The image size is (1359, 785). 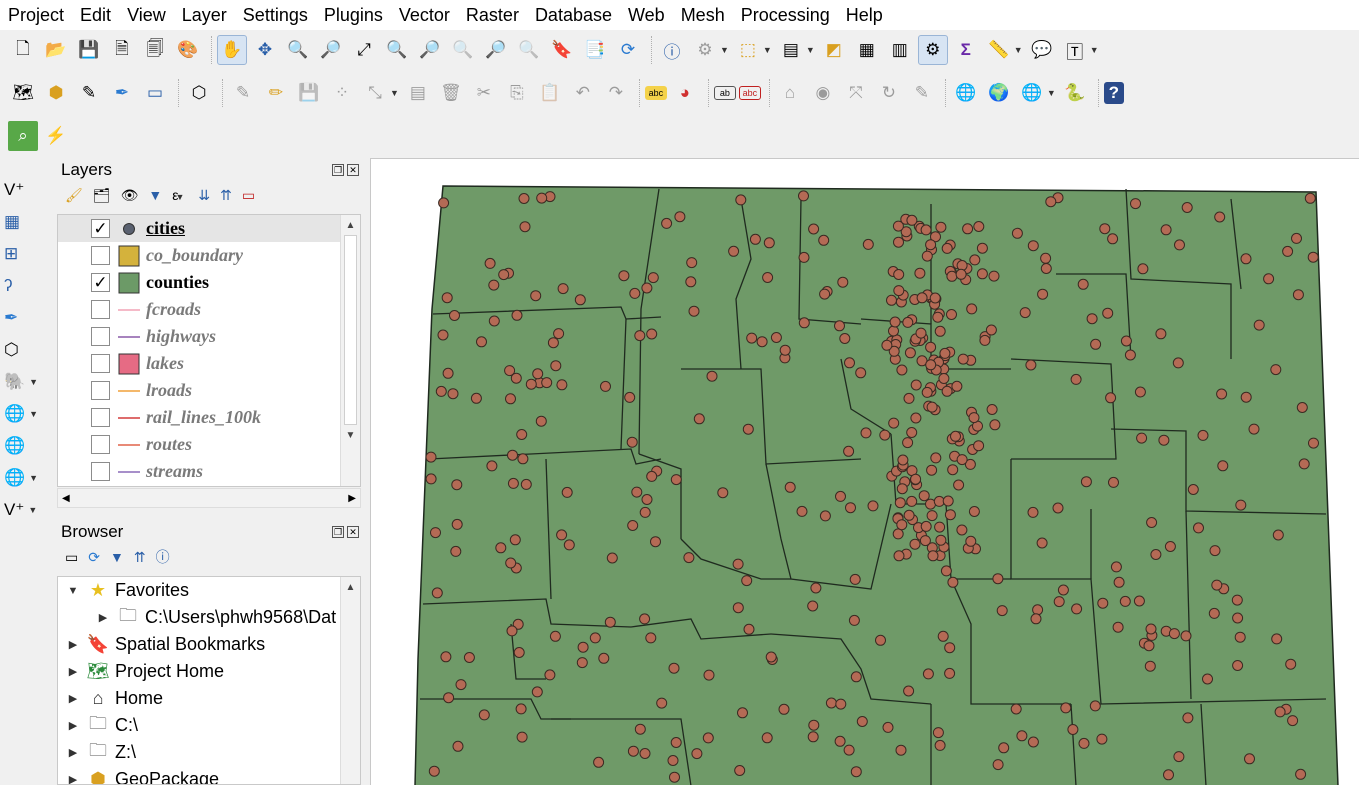 What do you see at coordinates (616, 93) in the screenshot?
I see `redo-icon: ↷` at bounding box center [616, 93].